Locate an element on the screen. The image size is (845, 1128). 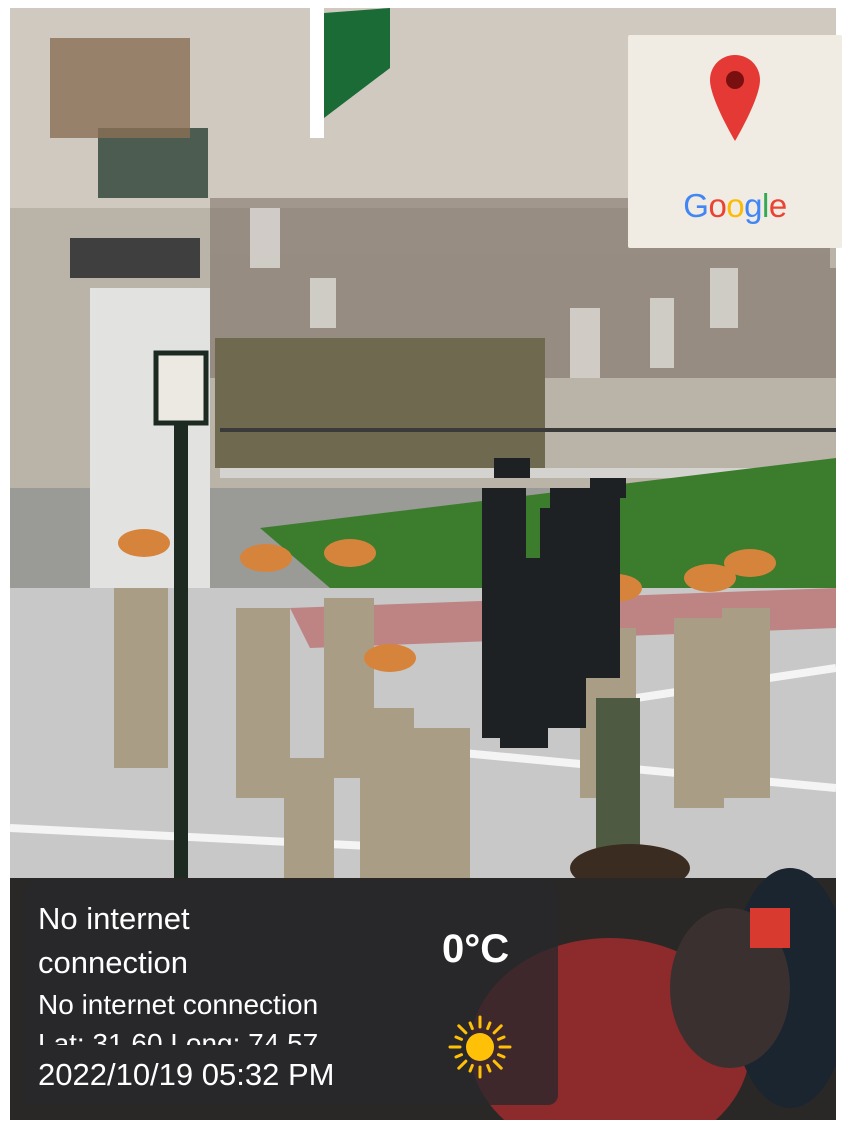
temperature-label: 0°C is located at coordinates (476, 949).